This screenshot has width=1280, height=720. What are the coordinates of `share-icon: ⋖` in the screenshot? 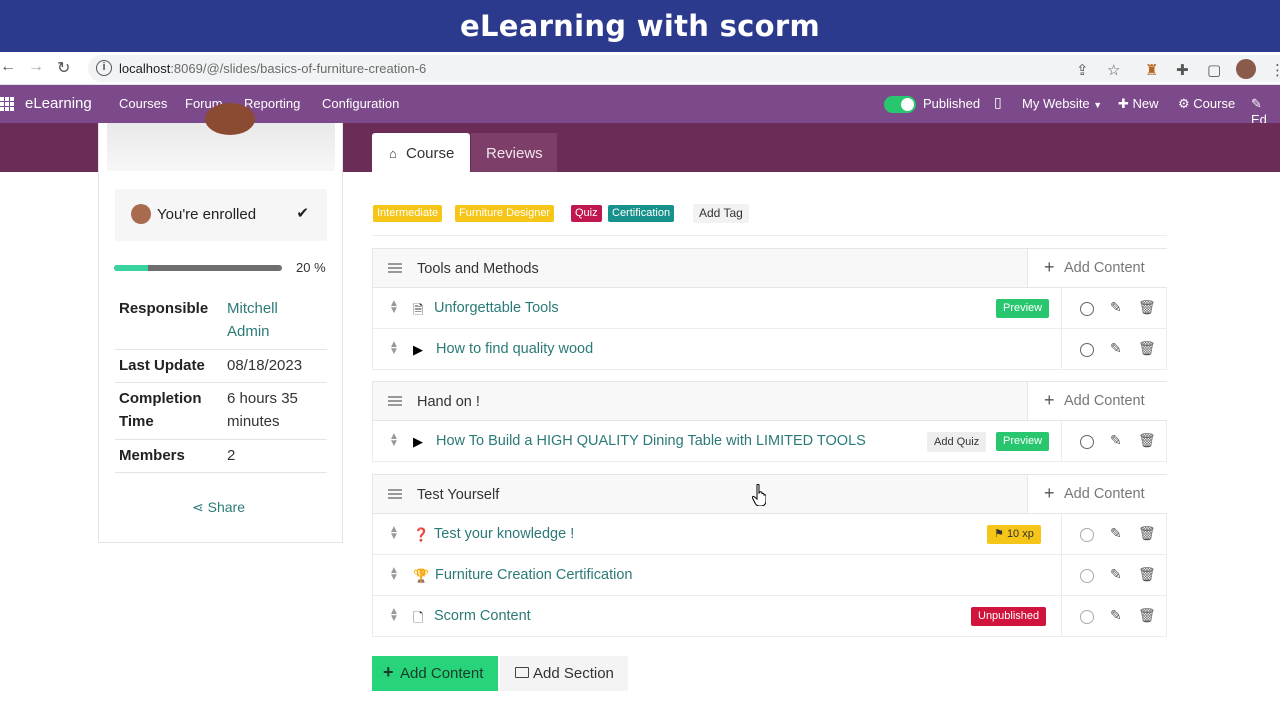 It's located at (198, 507).